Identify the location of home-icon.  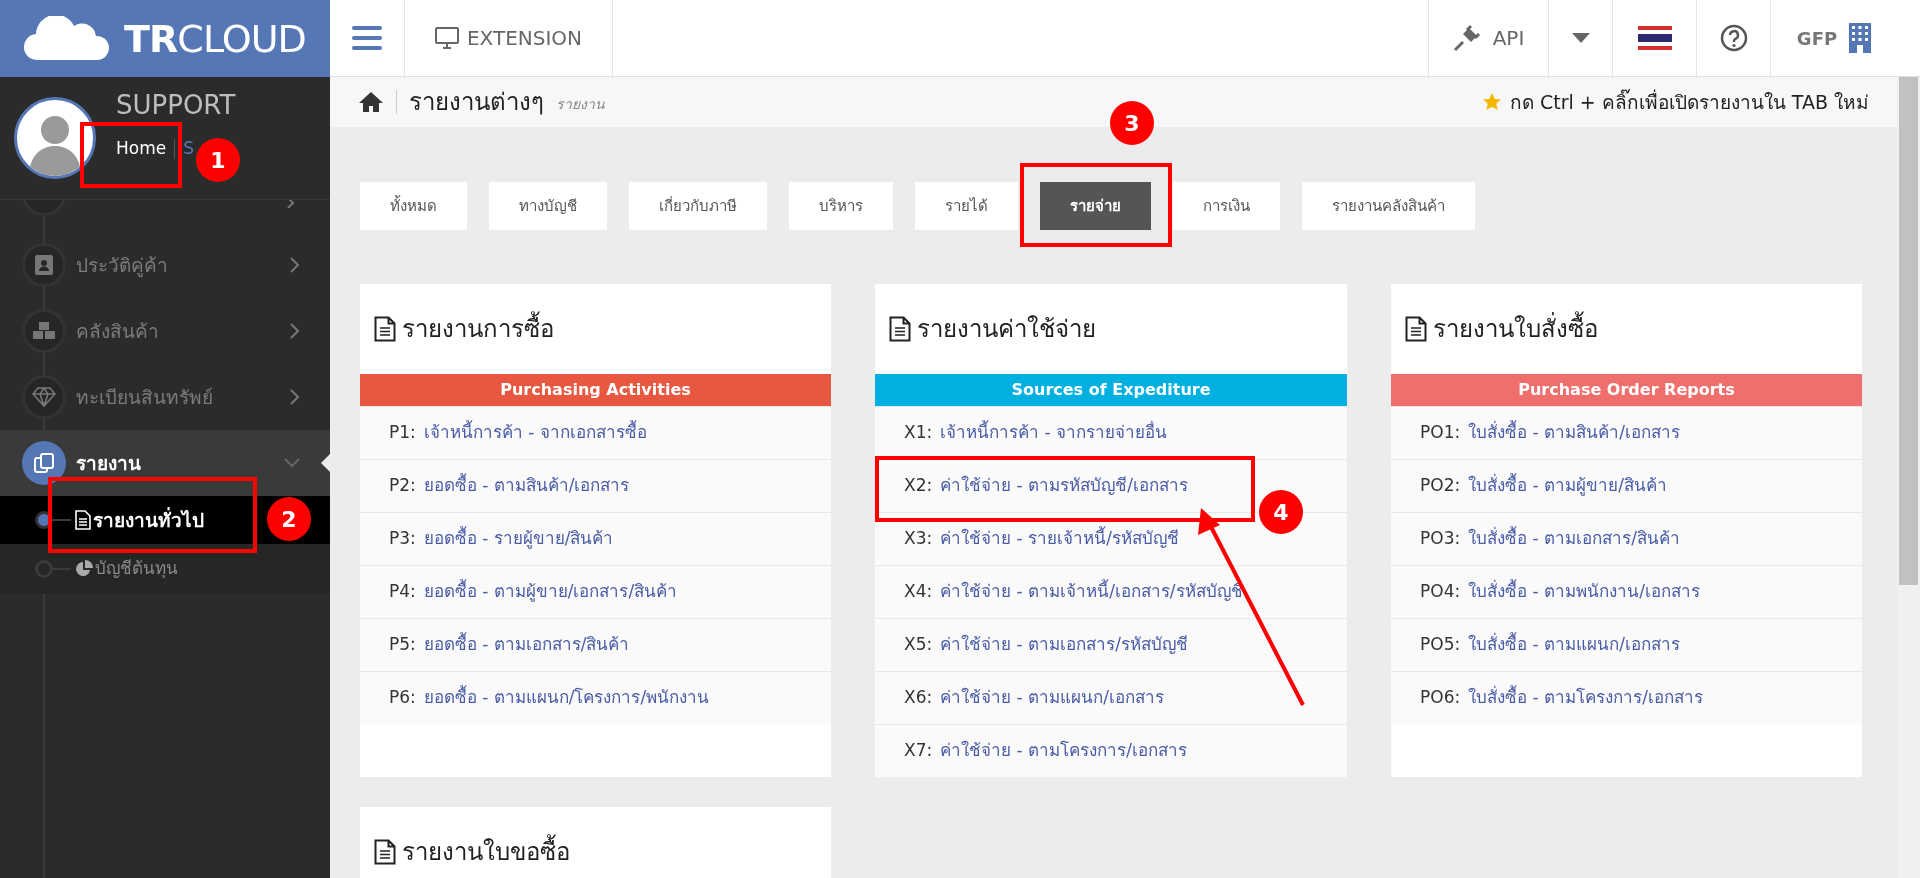
(371, 102).